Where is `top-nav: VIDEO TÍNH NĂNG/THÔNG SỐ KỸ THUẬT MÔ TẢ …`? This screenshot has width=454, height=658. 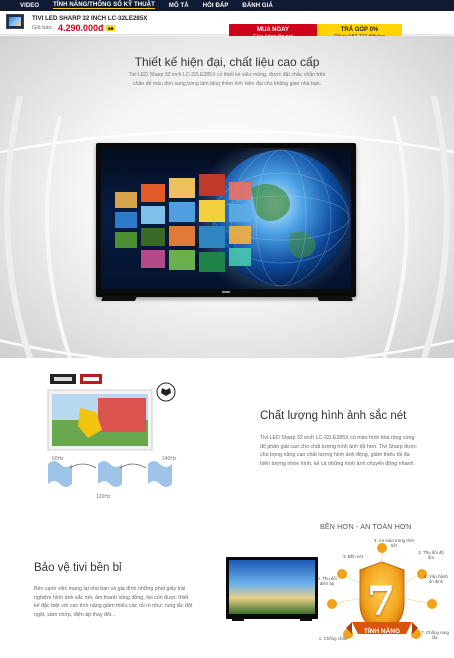 top-nav: VIDEO TÍNH NĂNG/THÔNG SỐ KỸ THUẬT MÔ TẢ … is located at coordinates (227, 5).